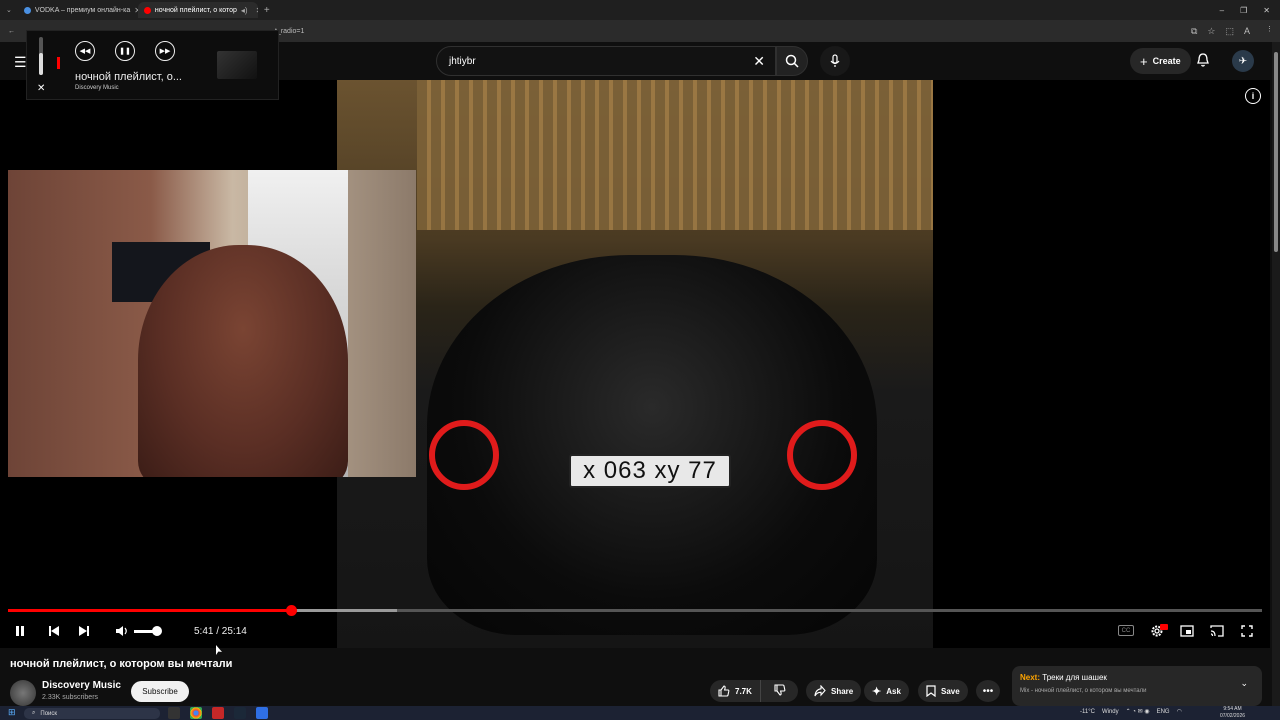  What do you see at coordinates (1269, 29) in the screenshot?
I see `browser-menu-icon: ⋮` at bounding box center [1269, 29].